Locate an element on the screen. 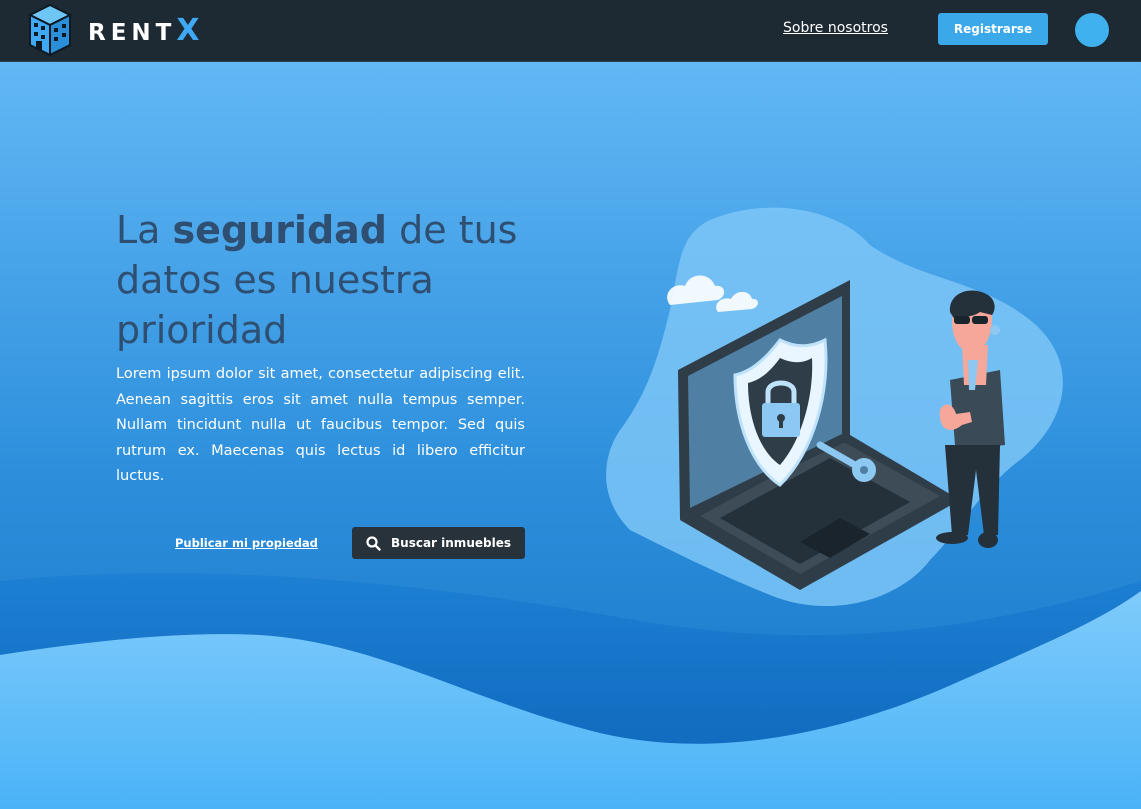 The height and width of the screenshot is (809, 1141). search-properties-button: Buscar inmuebles is located at coordinates (438, 543).